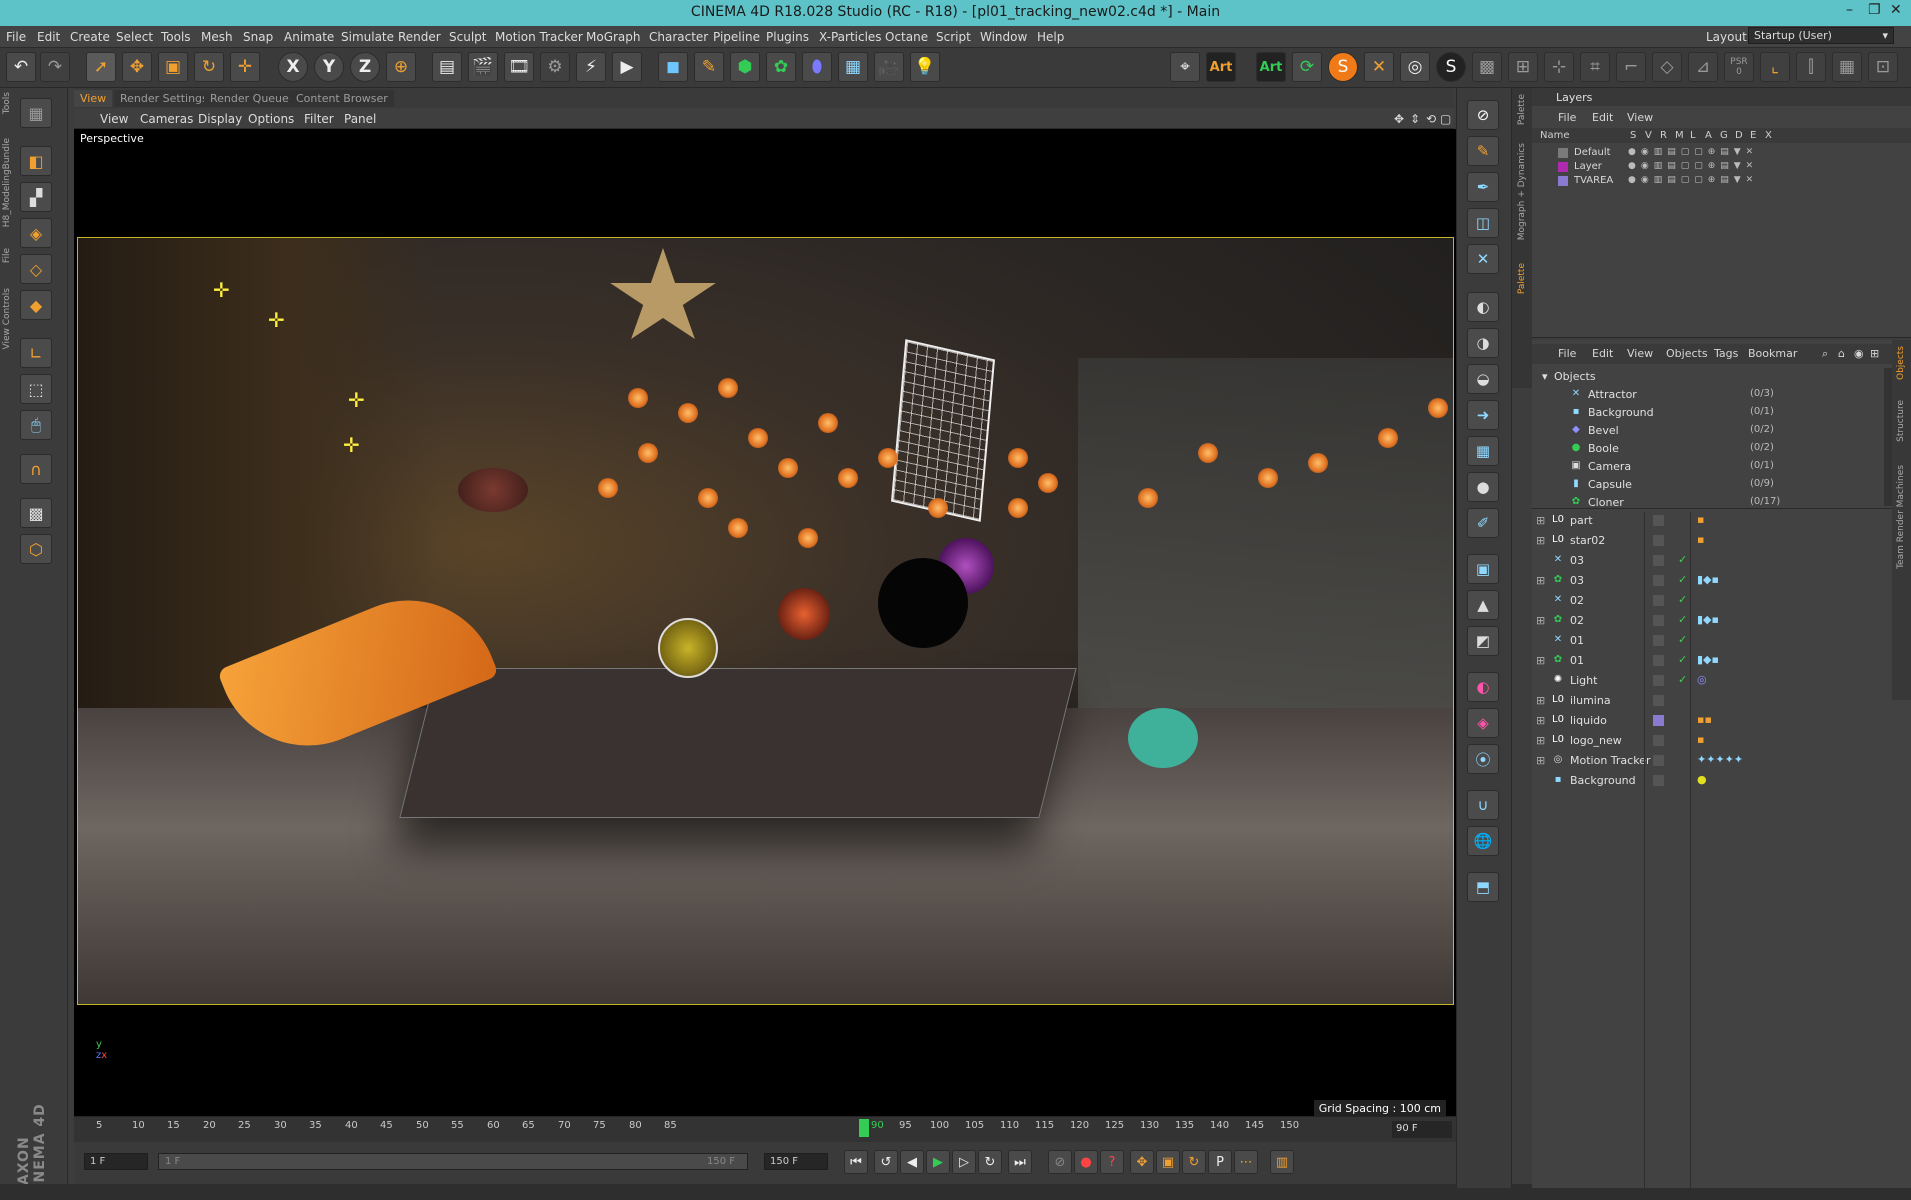 The width and height of the screenshot is (1911, 1200). What do you see at coordinates (1633, 135) in the screenshot?
I see `col-s: S` at bounding box center [1633, 135].